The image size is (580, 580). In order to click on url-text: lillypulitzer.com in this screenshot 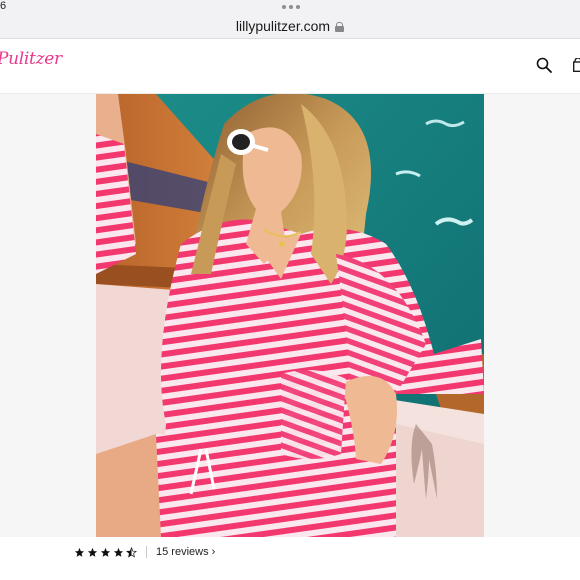, I will do `click(283, 26)`.